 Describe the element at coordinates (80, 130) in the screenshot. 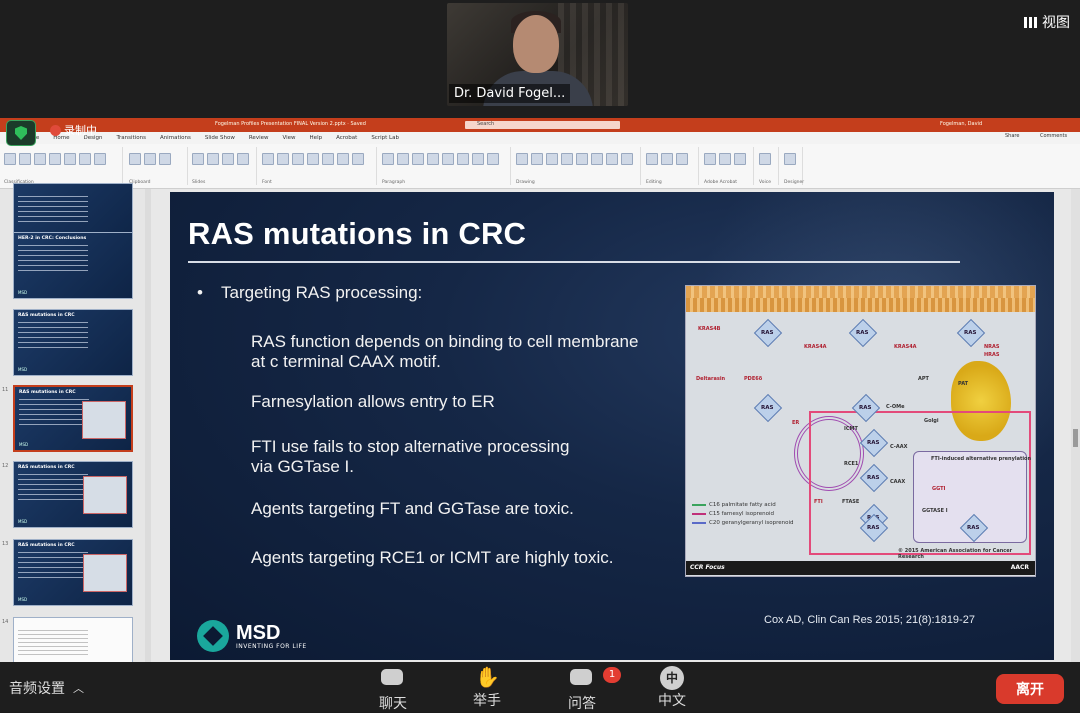

I see `recording-label: 录制中` at that location.